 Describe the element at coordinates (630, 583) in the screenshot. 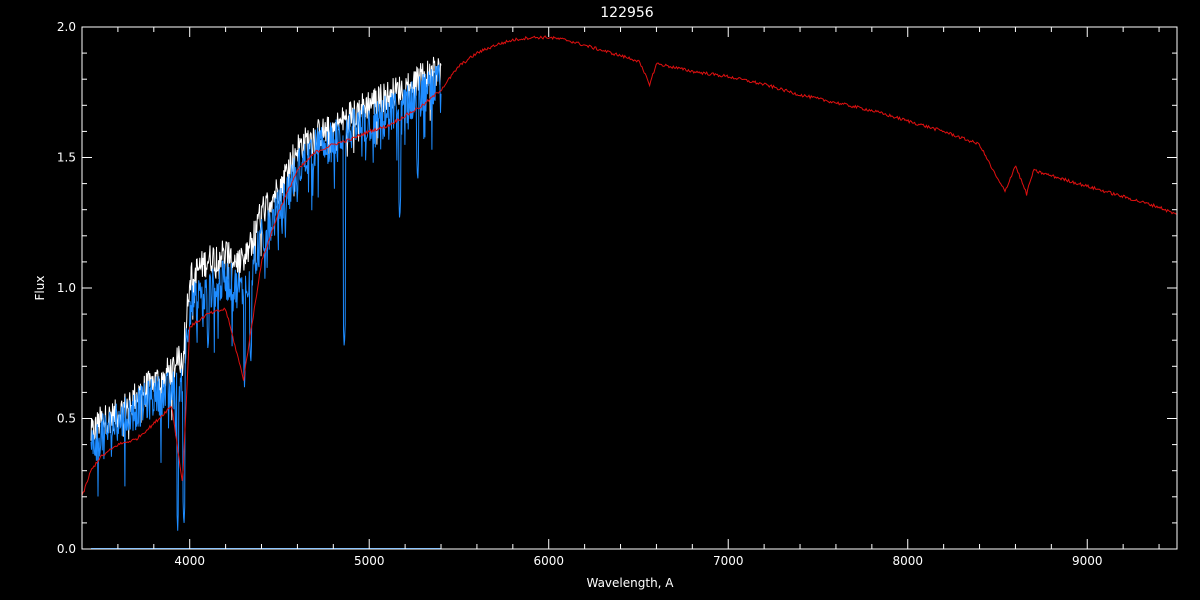

I see `x-axis-label: Wavelength, A` at that location.